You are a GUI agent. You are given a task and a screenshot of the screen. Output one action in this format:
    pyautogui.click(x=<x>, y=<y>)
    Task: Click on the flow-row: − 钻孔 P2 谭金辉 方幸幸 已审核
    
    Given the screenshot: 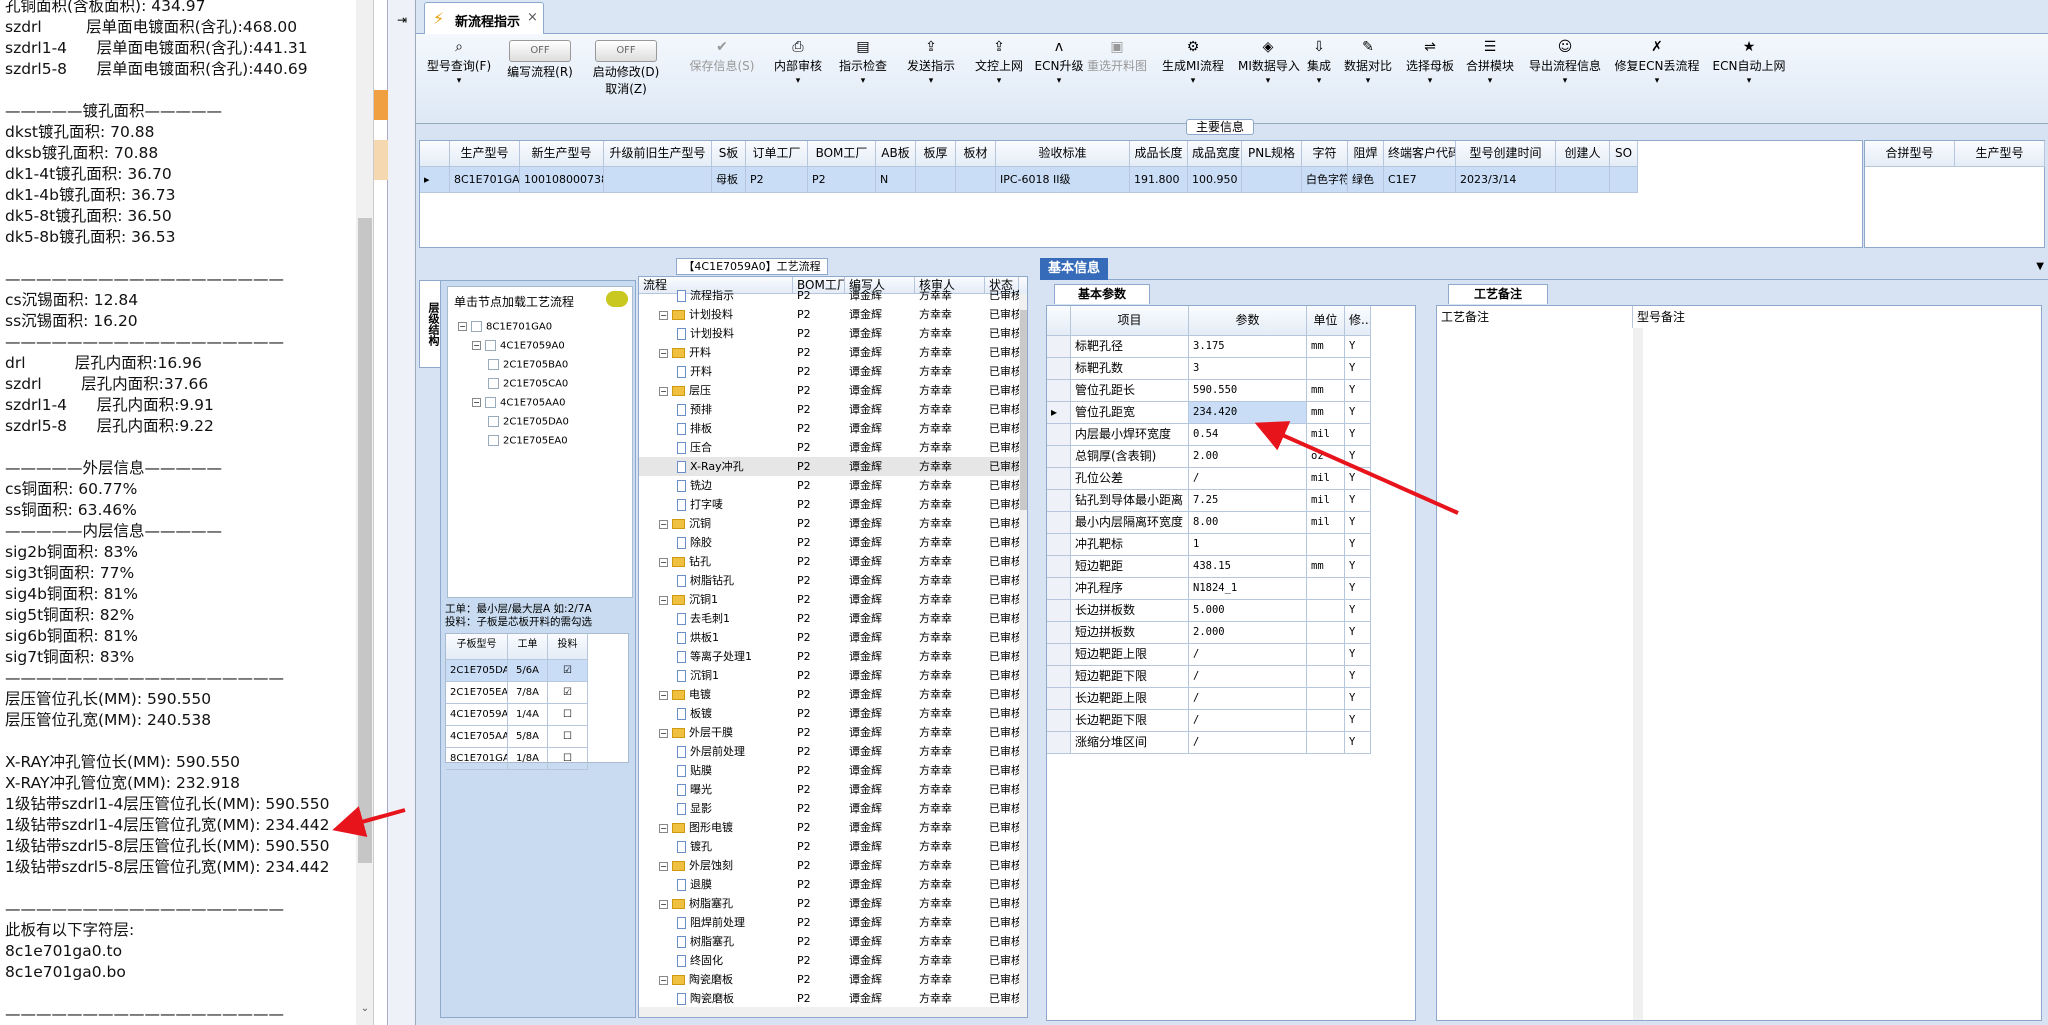 What is the action you would take?
    pyautogui.click(x=829, y=561)
    